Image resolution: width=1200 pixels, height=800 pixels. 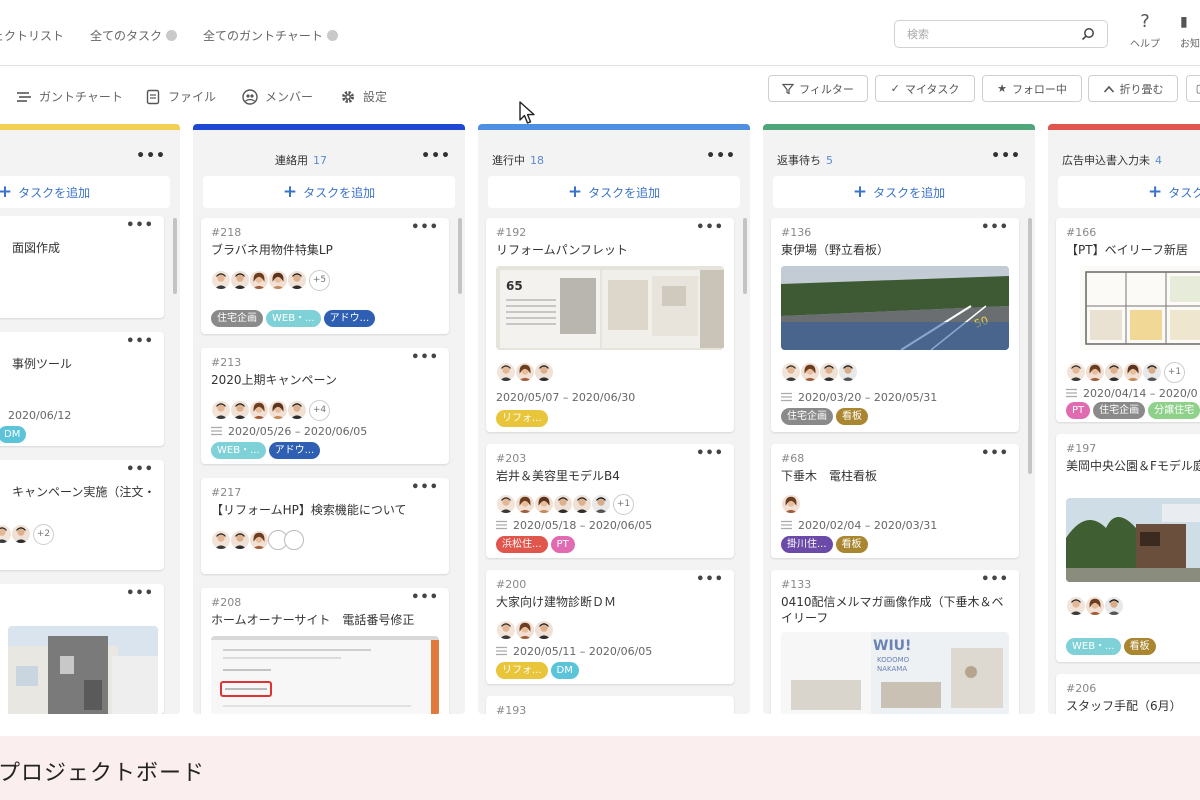 What do you see at coordinates (180, 96) in the screenshot?
I see `tab-file: ファイル` at bounding box center [180, 96].